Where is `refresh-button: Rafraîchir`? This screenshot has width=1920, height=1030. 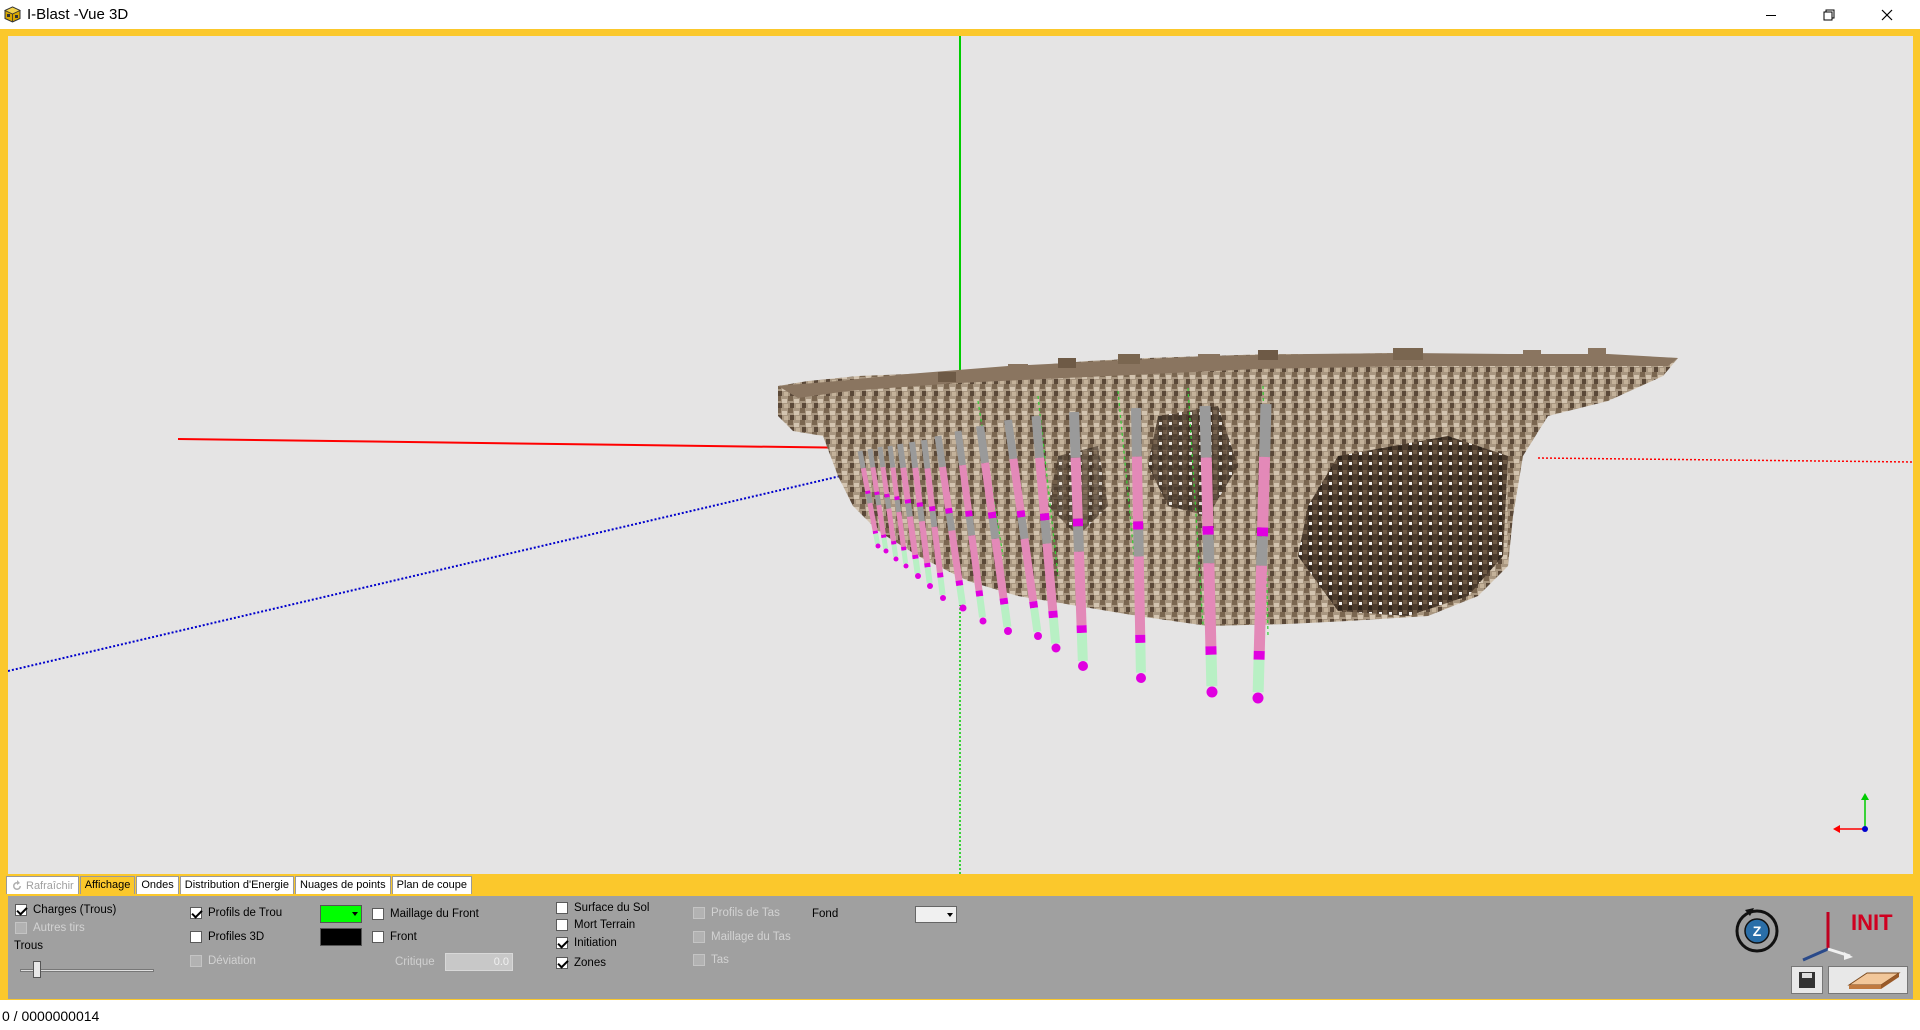
refresh-button: Rafraîchir is located at coordinates (42, 885).